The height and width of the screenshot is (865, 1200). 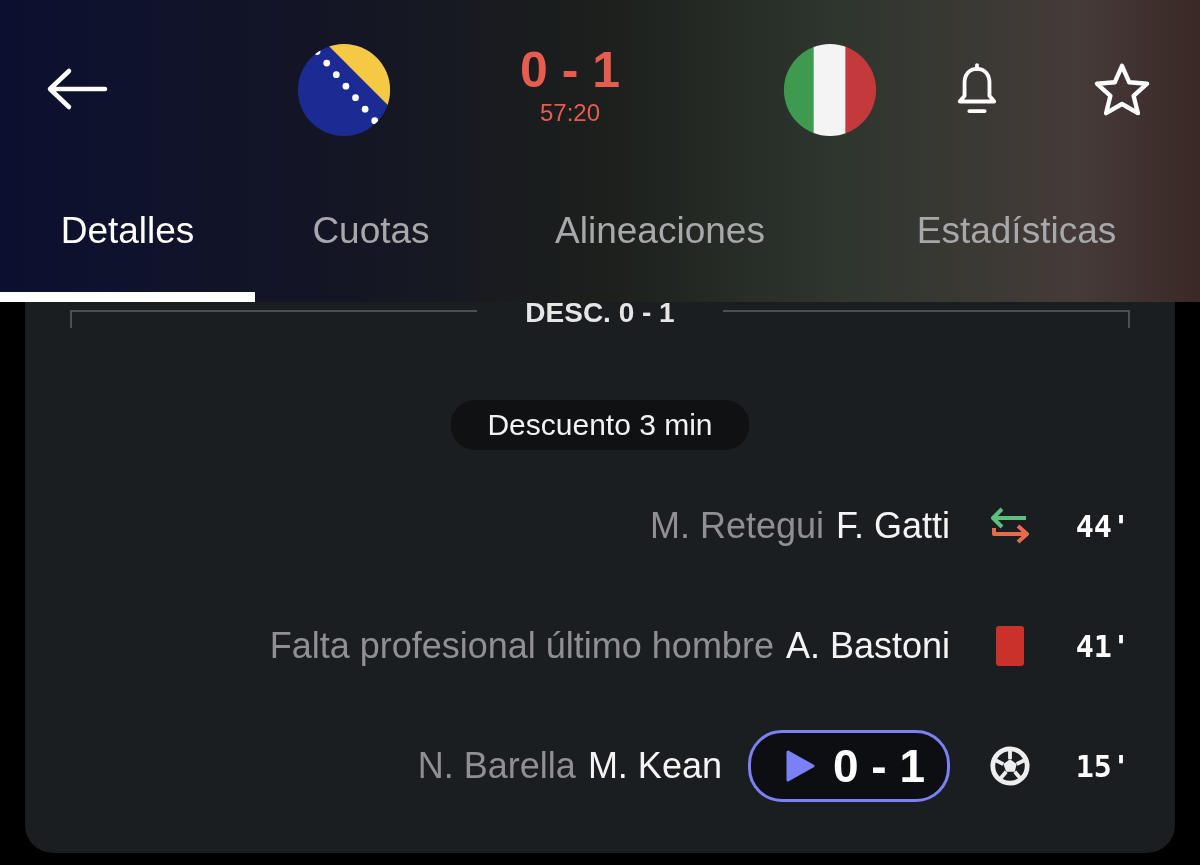 I want to click on tab: Estadísticas, so click(x=1016, y=241).